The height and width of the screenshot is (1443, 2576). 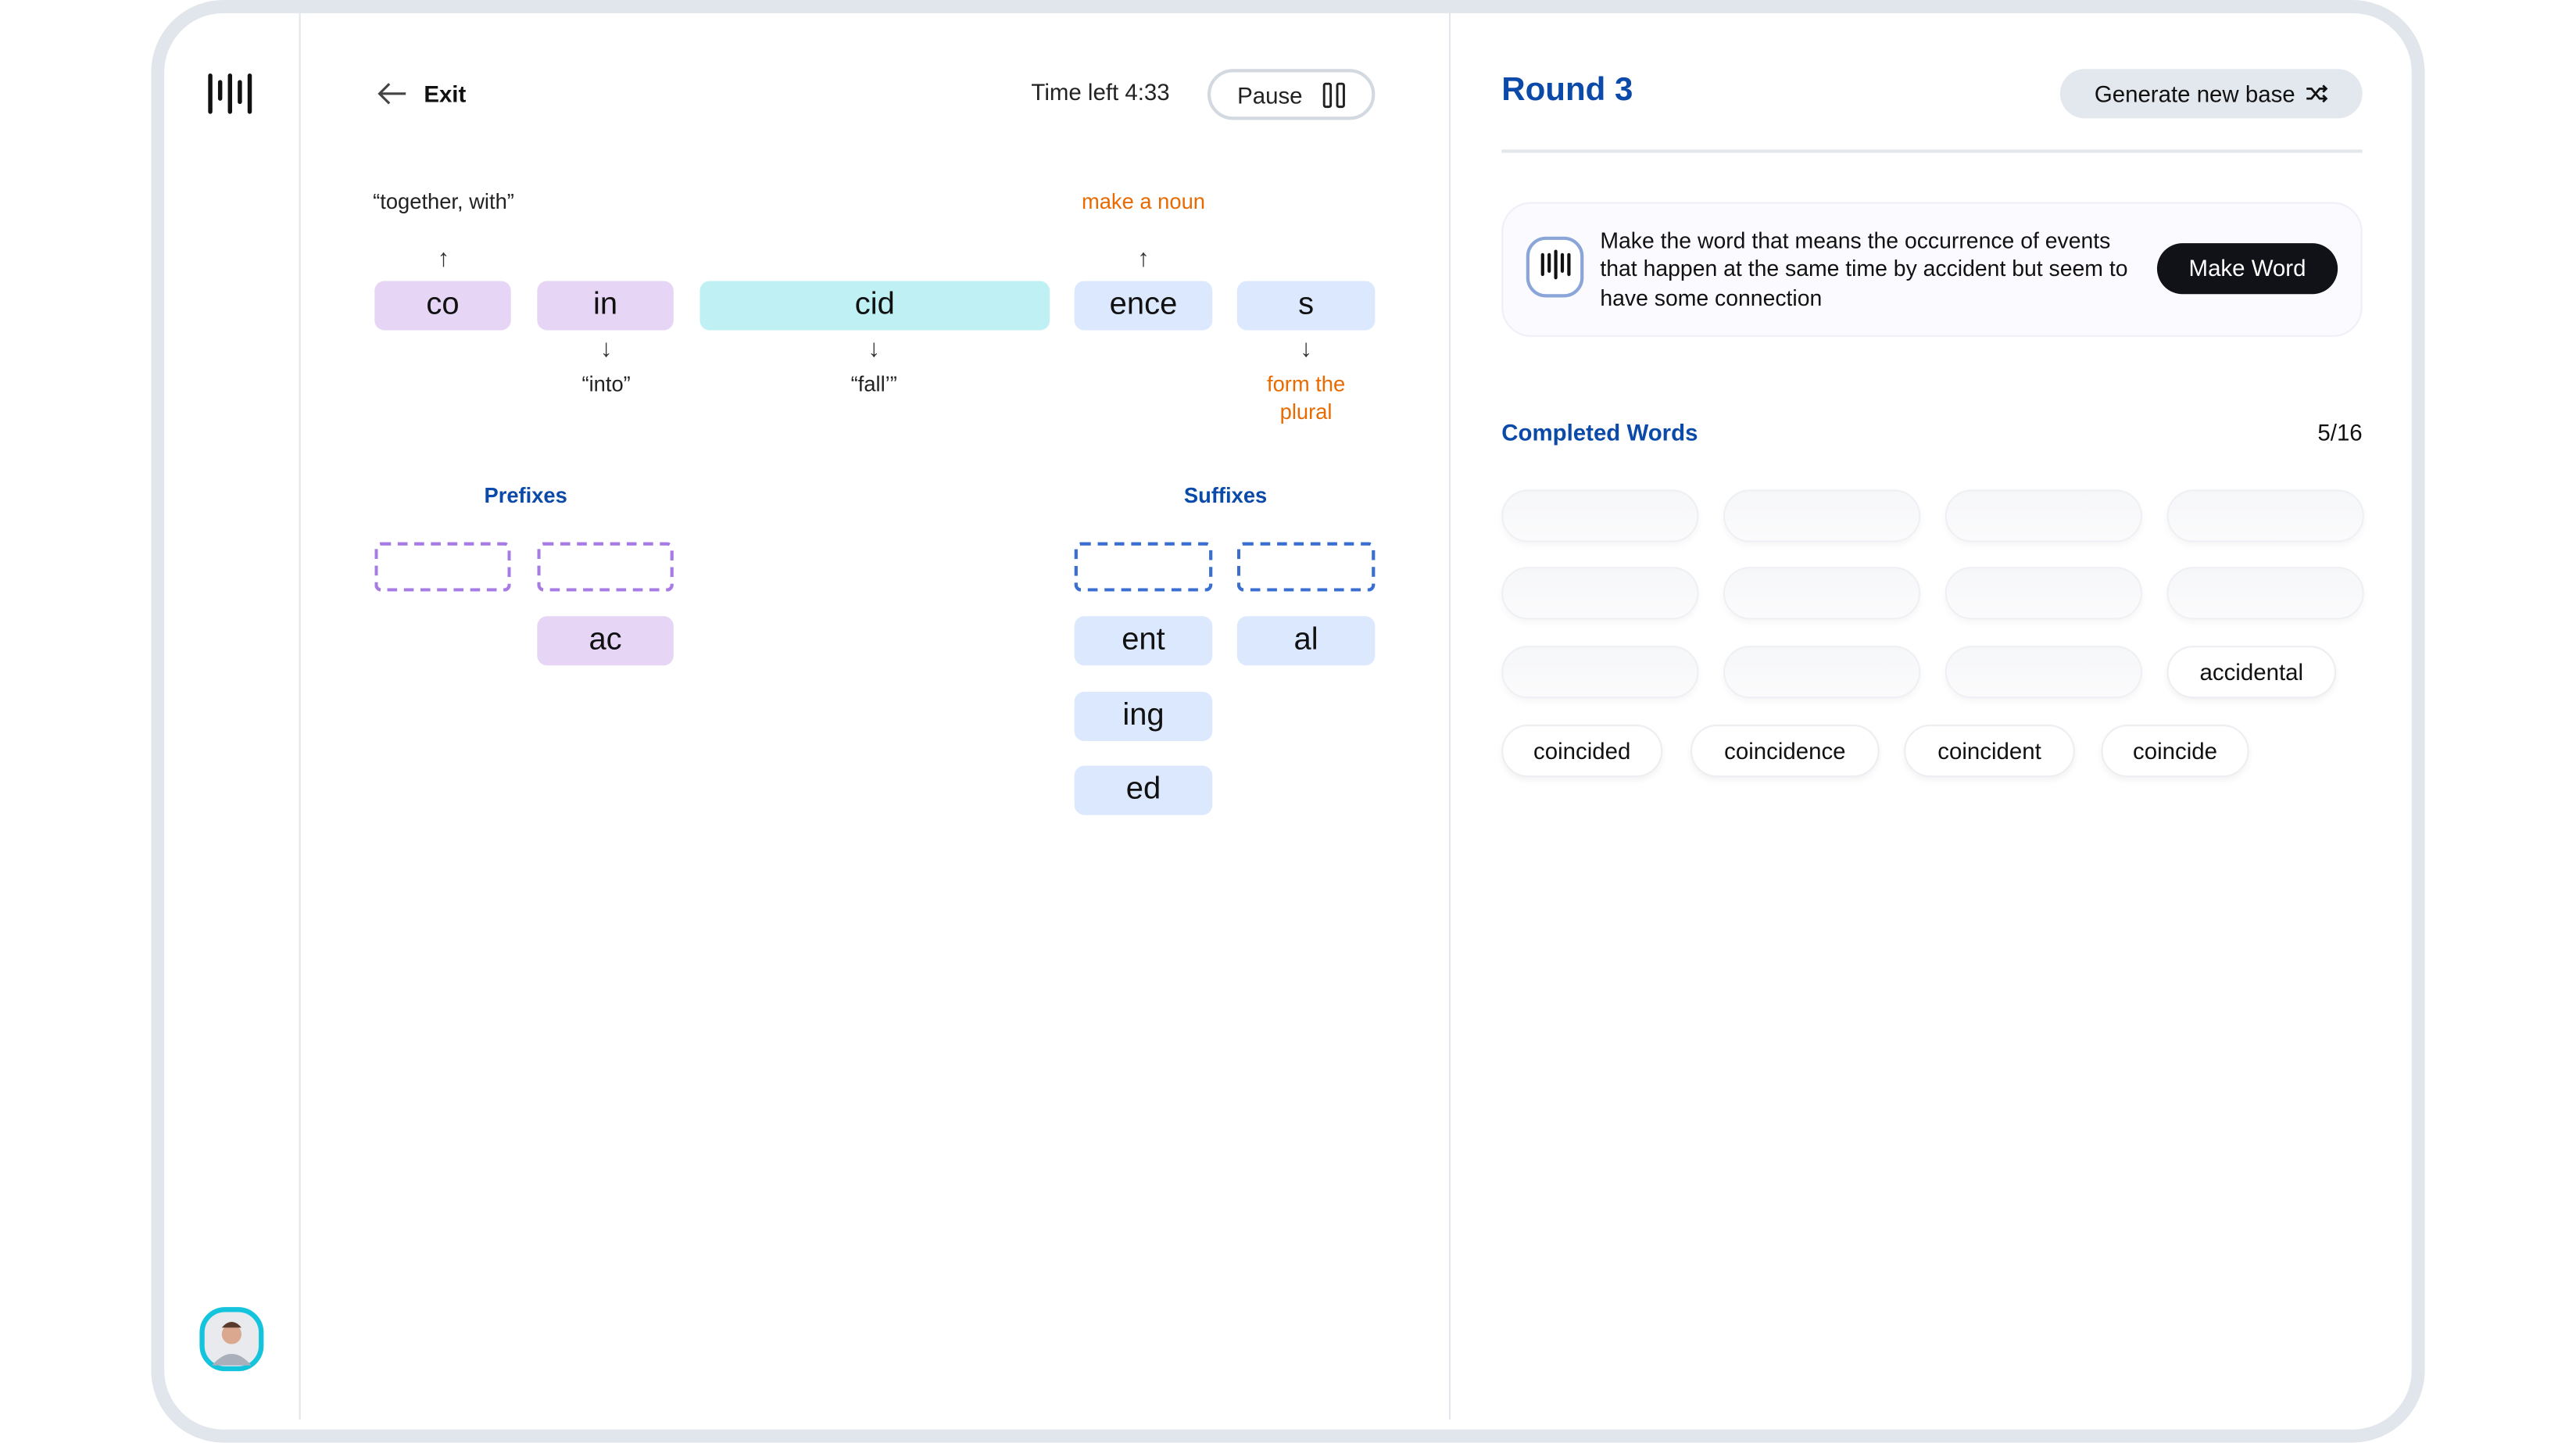 What do you see at coordinates (2340, 432) in the screenshot?
I see `completed-count: 5/16` at bounding box center [2340, 432].